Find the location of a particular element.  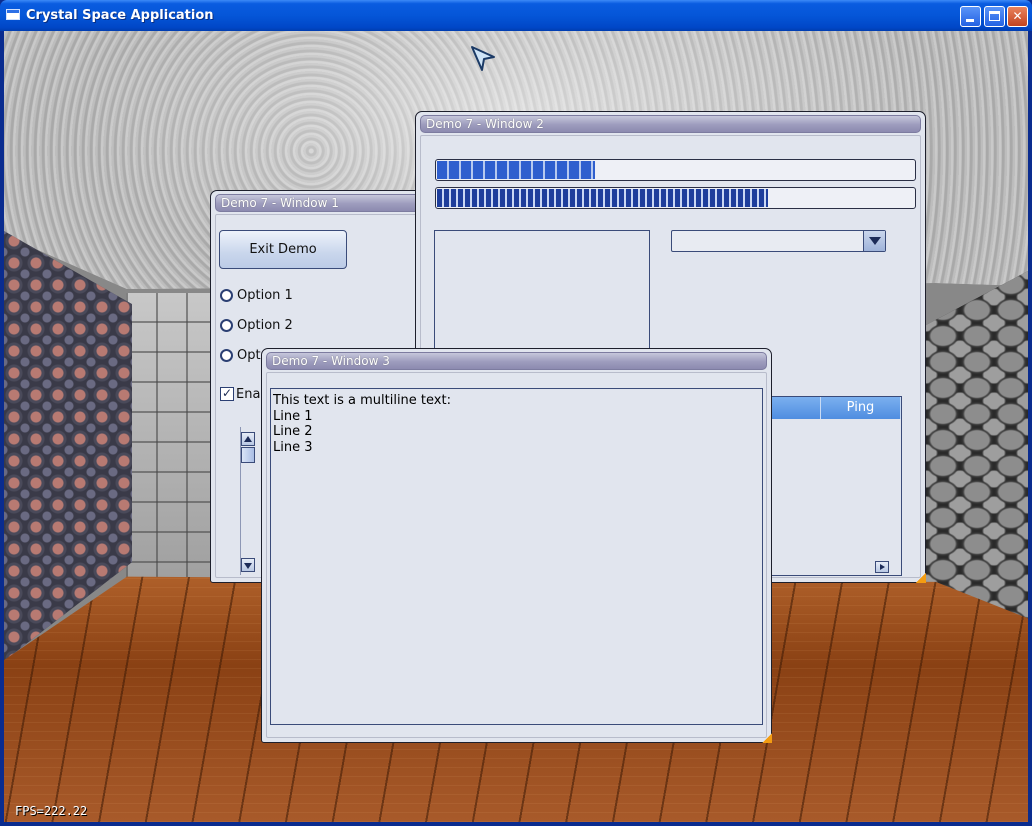

scroll-thumb is located at coordinates (248, 455).